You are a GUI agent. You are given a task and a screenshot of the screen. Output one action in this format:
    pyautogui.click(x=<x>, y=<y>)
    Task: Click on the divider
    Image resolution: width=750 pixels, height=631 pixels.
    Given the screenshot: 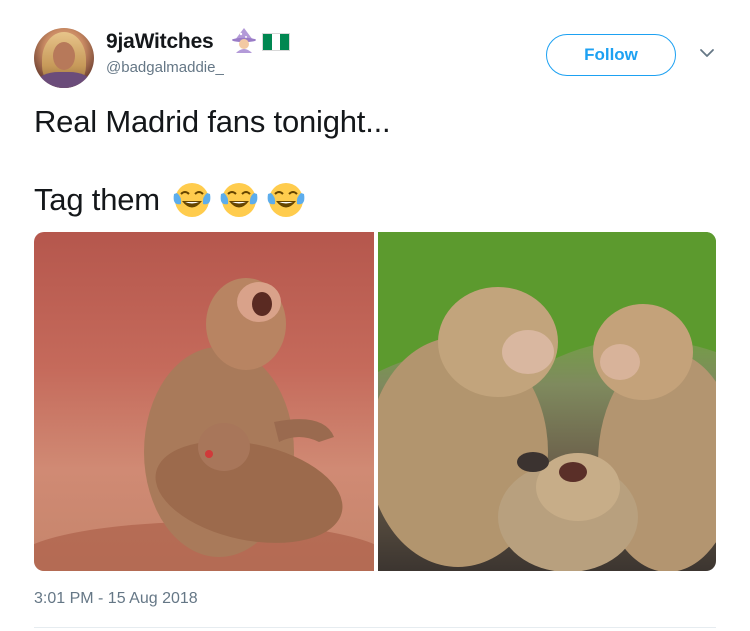 What is the action you would take?
    pyautogui.click(x=375, y=627)
    